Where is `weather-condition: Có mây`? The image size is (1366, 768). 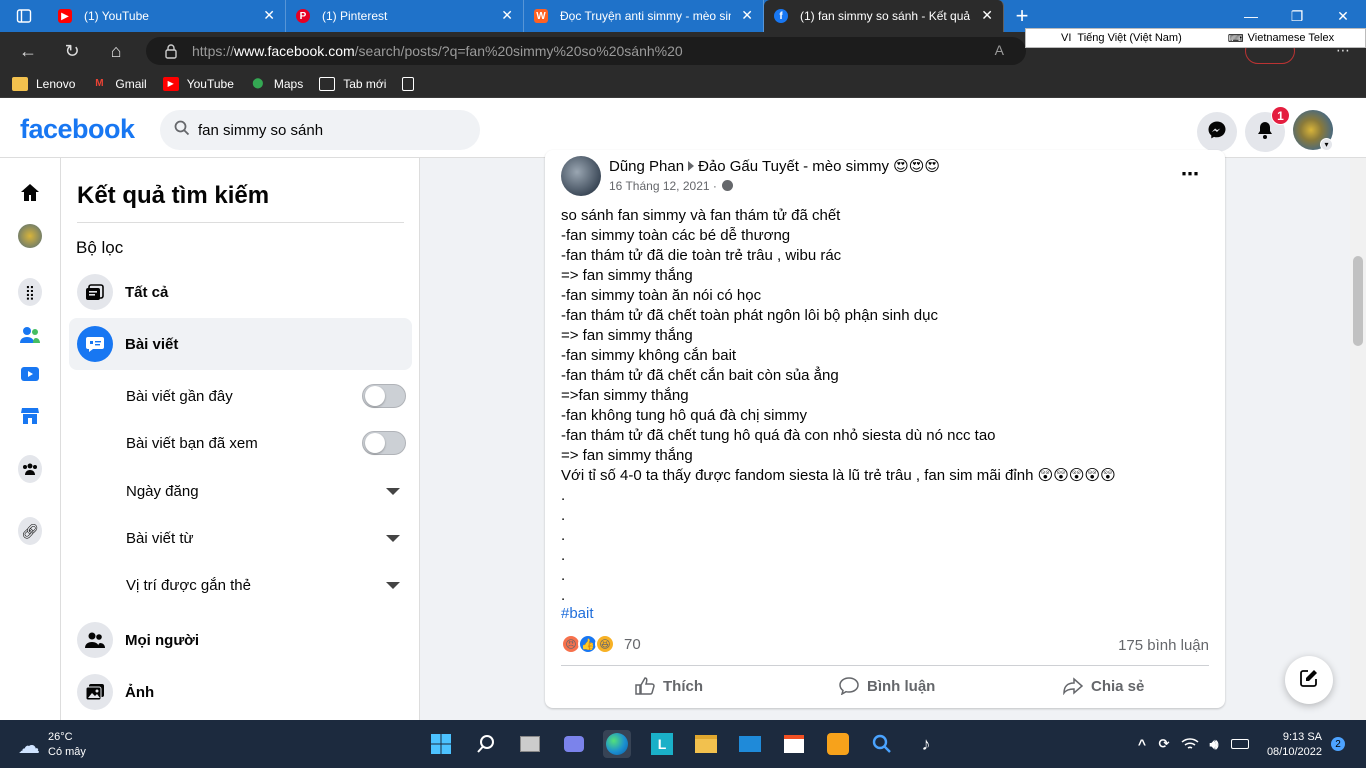
weather-condition: Có mây is located at coordinates (67, 752).